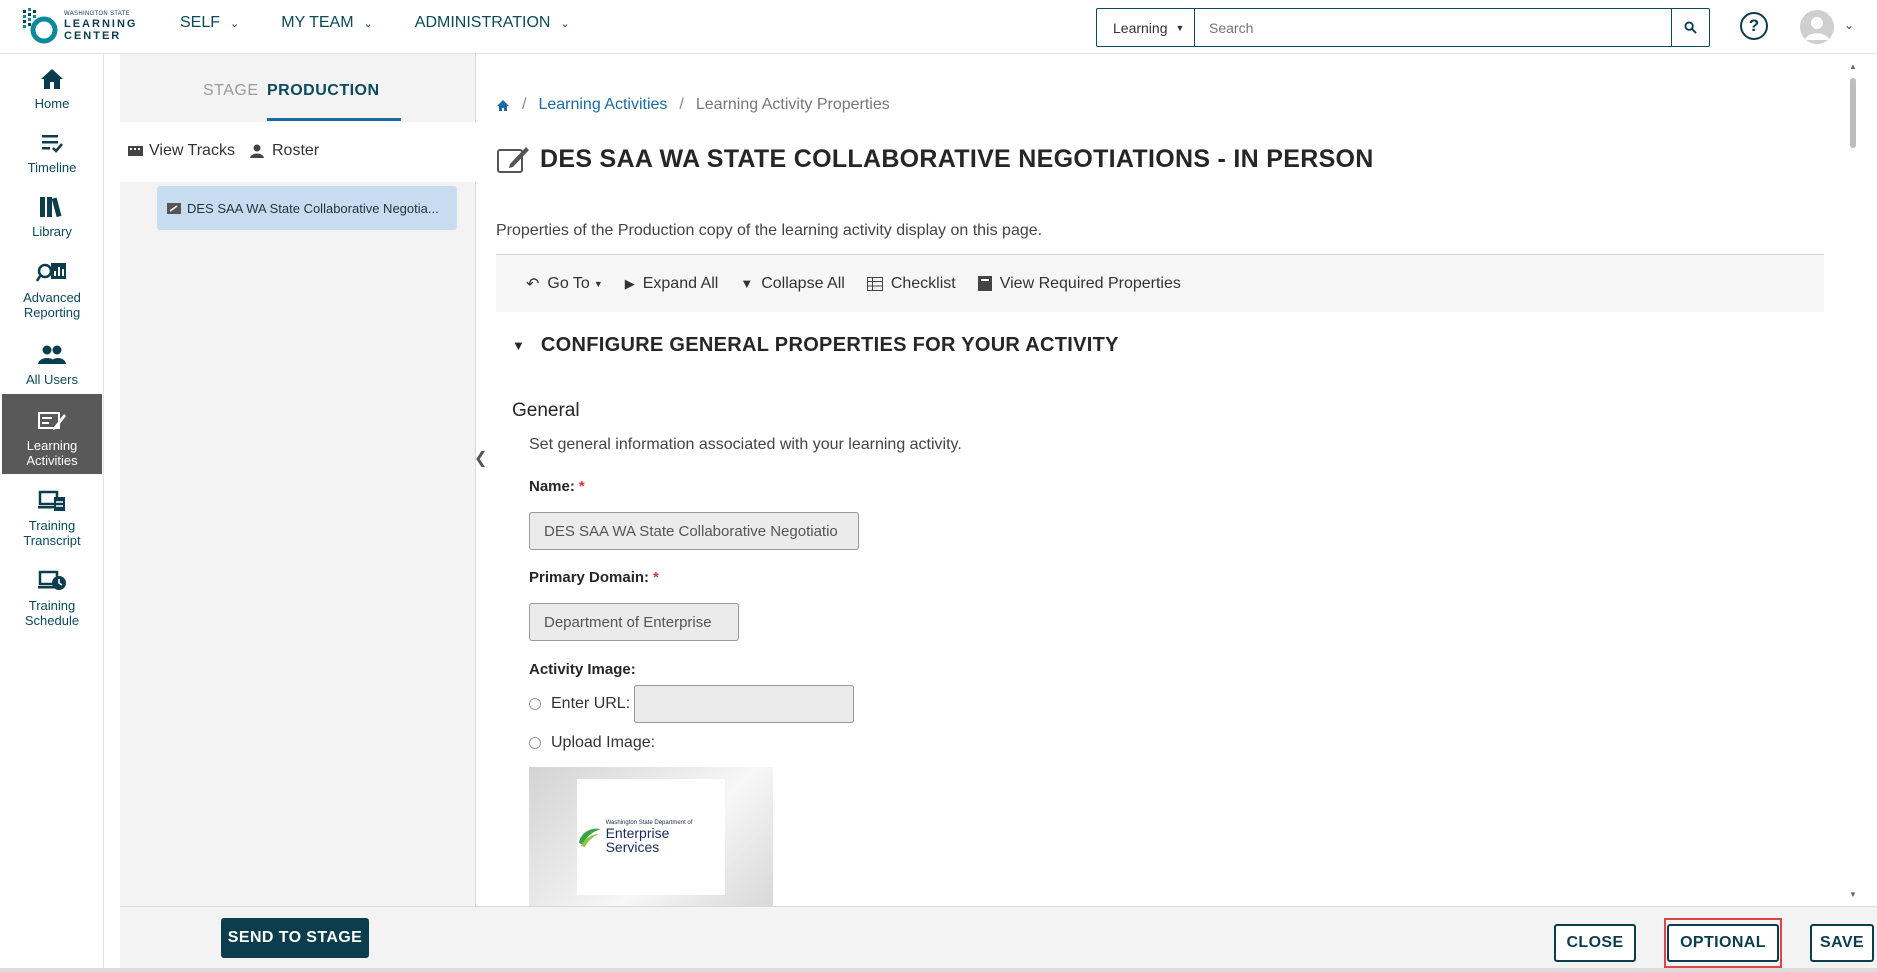 Image resolution: width=1877 pixels, height=972 pixels. Describe the element at coordinates (1140, 27) in the screenshot. I see `search-category-label: Learning` at that location.